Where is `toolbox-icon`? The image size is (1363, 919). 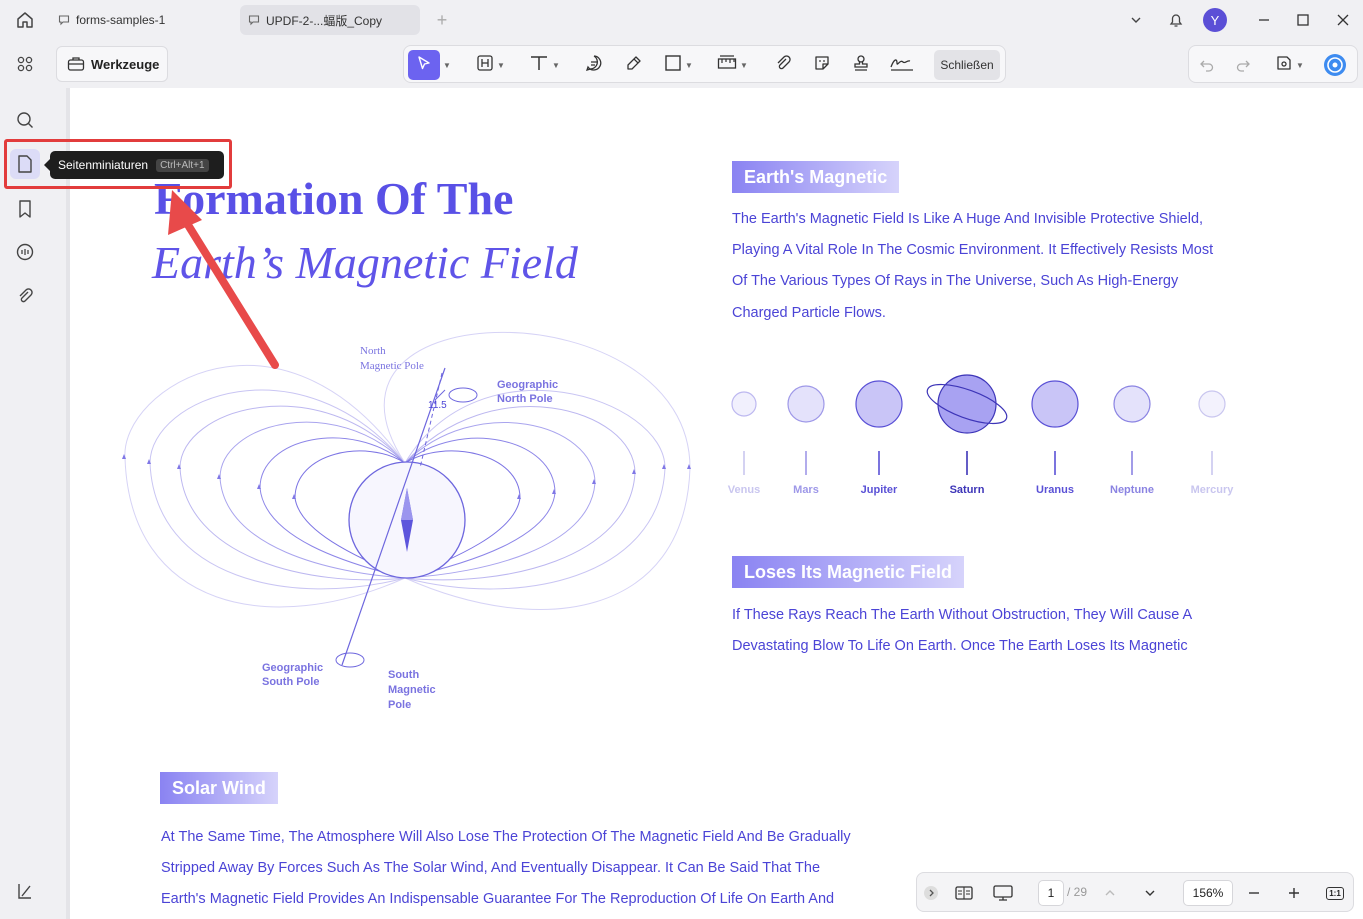
toolbox-icon is located at coordinates (76, 64).